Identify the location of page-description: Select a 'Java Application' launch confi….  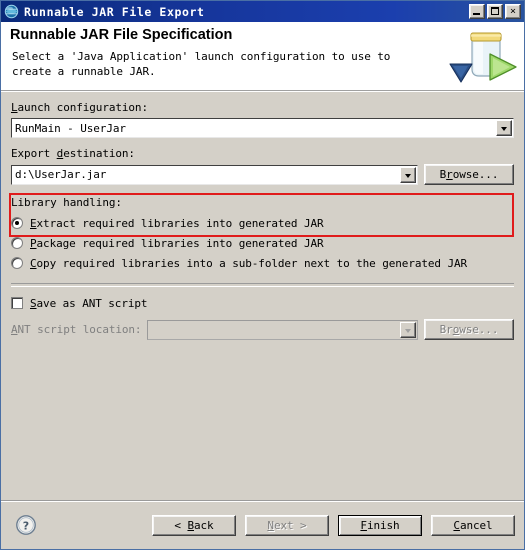
(201, 64).